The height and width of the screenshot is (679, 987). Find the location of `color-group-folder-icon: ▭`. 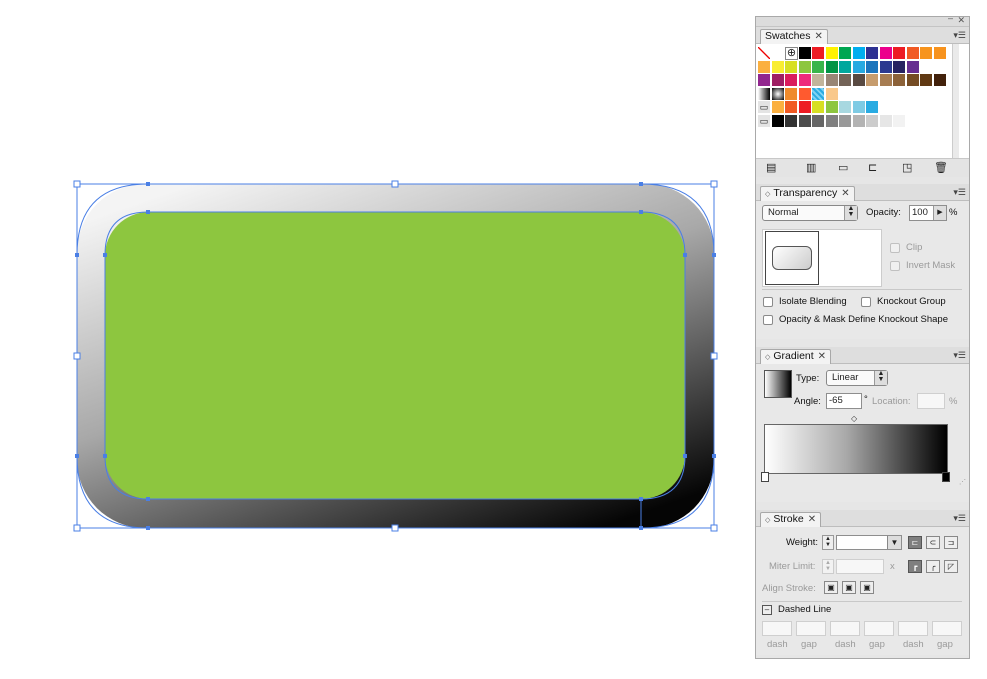

color-group-folder-icon: ▭ is located at coordinates (764, 121).